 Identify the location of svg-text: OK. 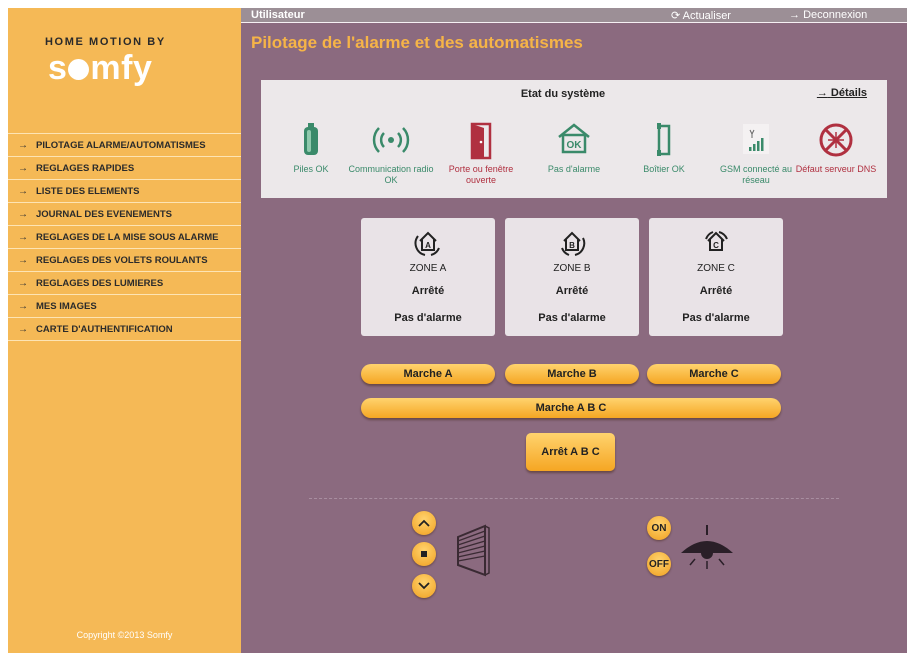
(575, 145).